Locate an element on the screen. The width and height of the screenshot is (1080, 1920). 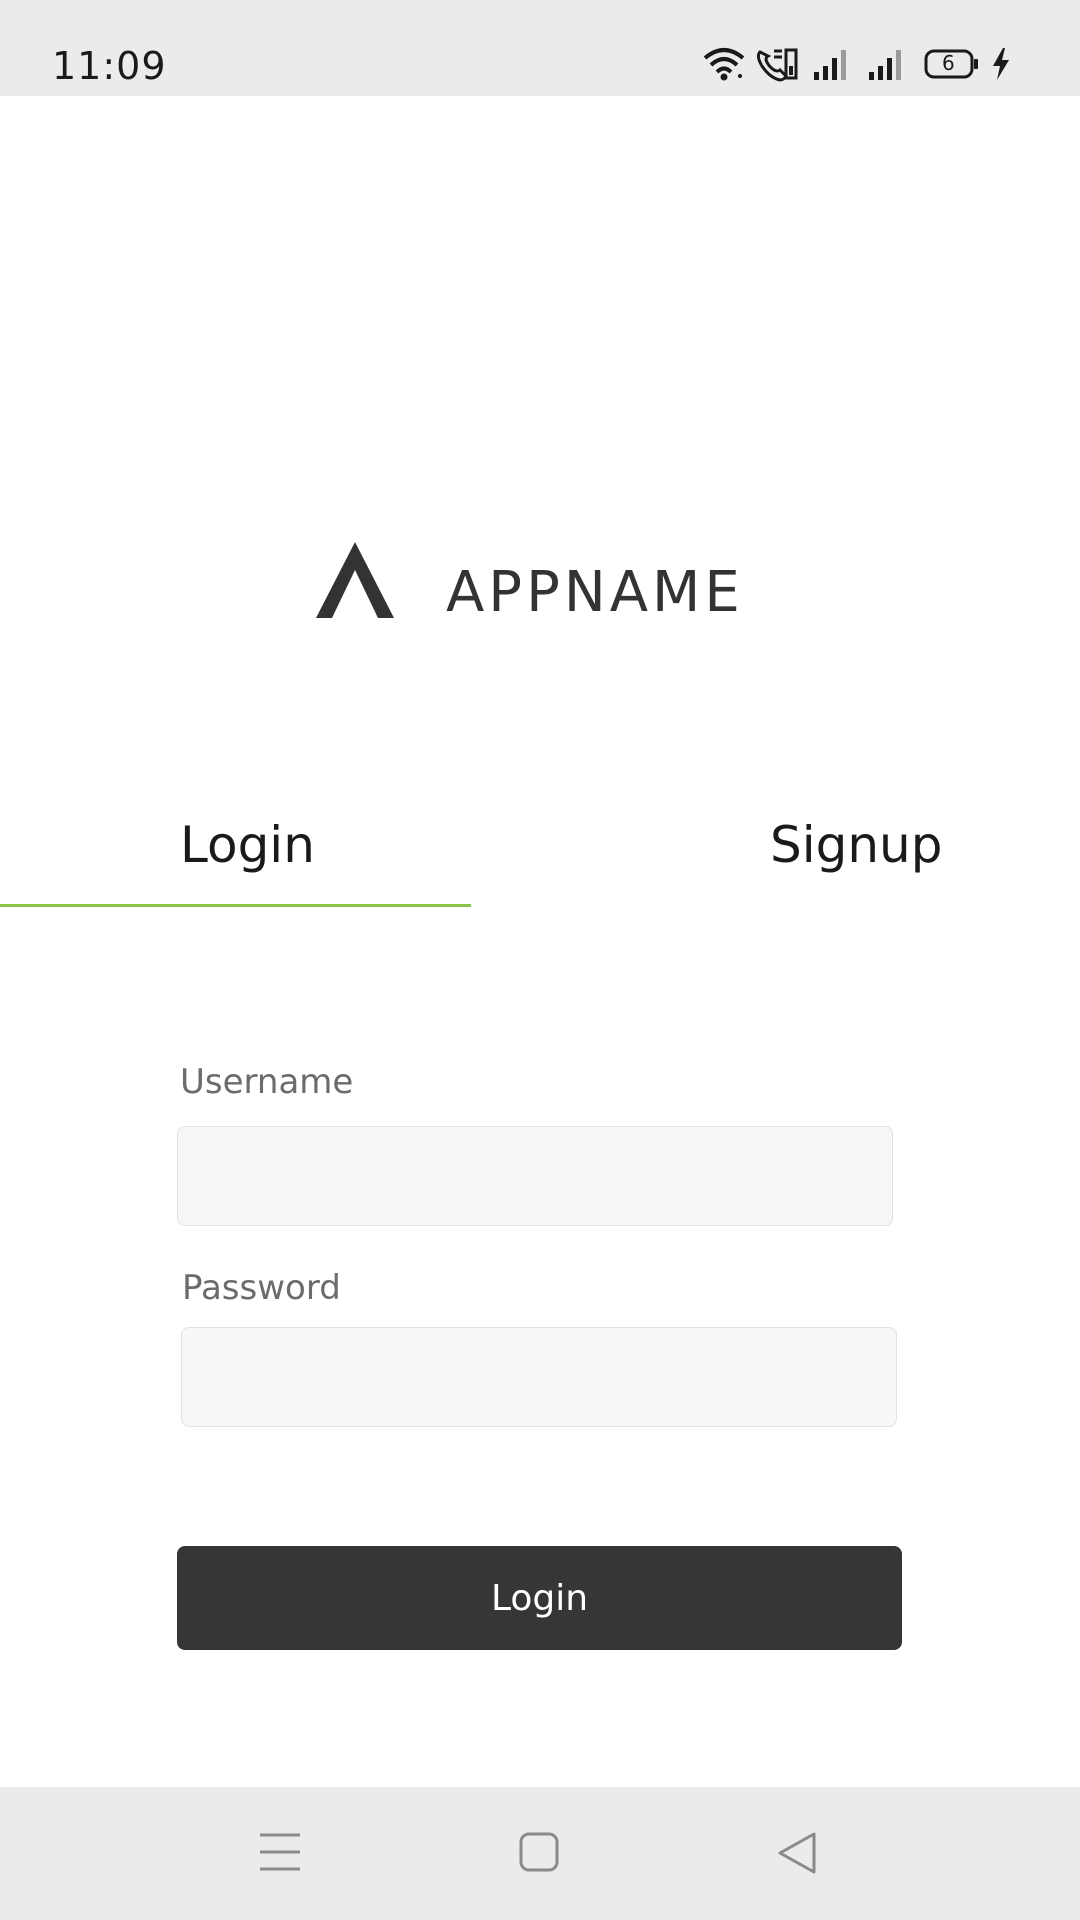
username-label: Username is located at coordinates (267, 1082).